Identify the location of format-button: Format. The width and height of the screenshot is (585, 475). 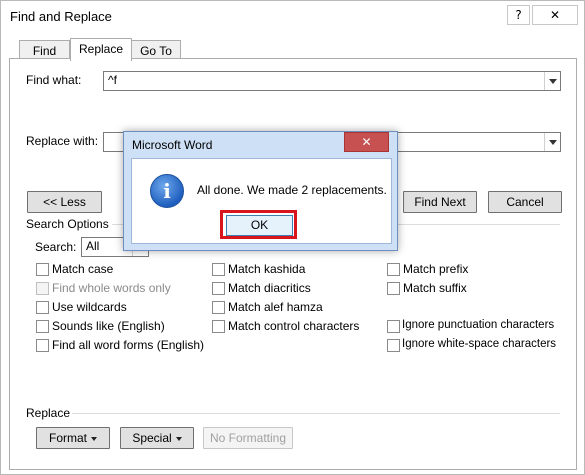
(73, 438).